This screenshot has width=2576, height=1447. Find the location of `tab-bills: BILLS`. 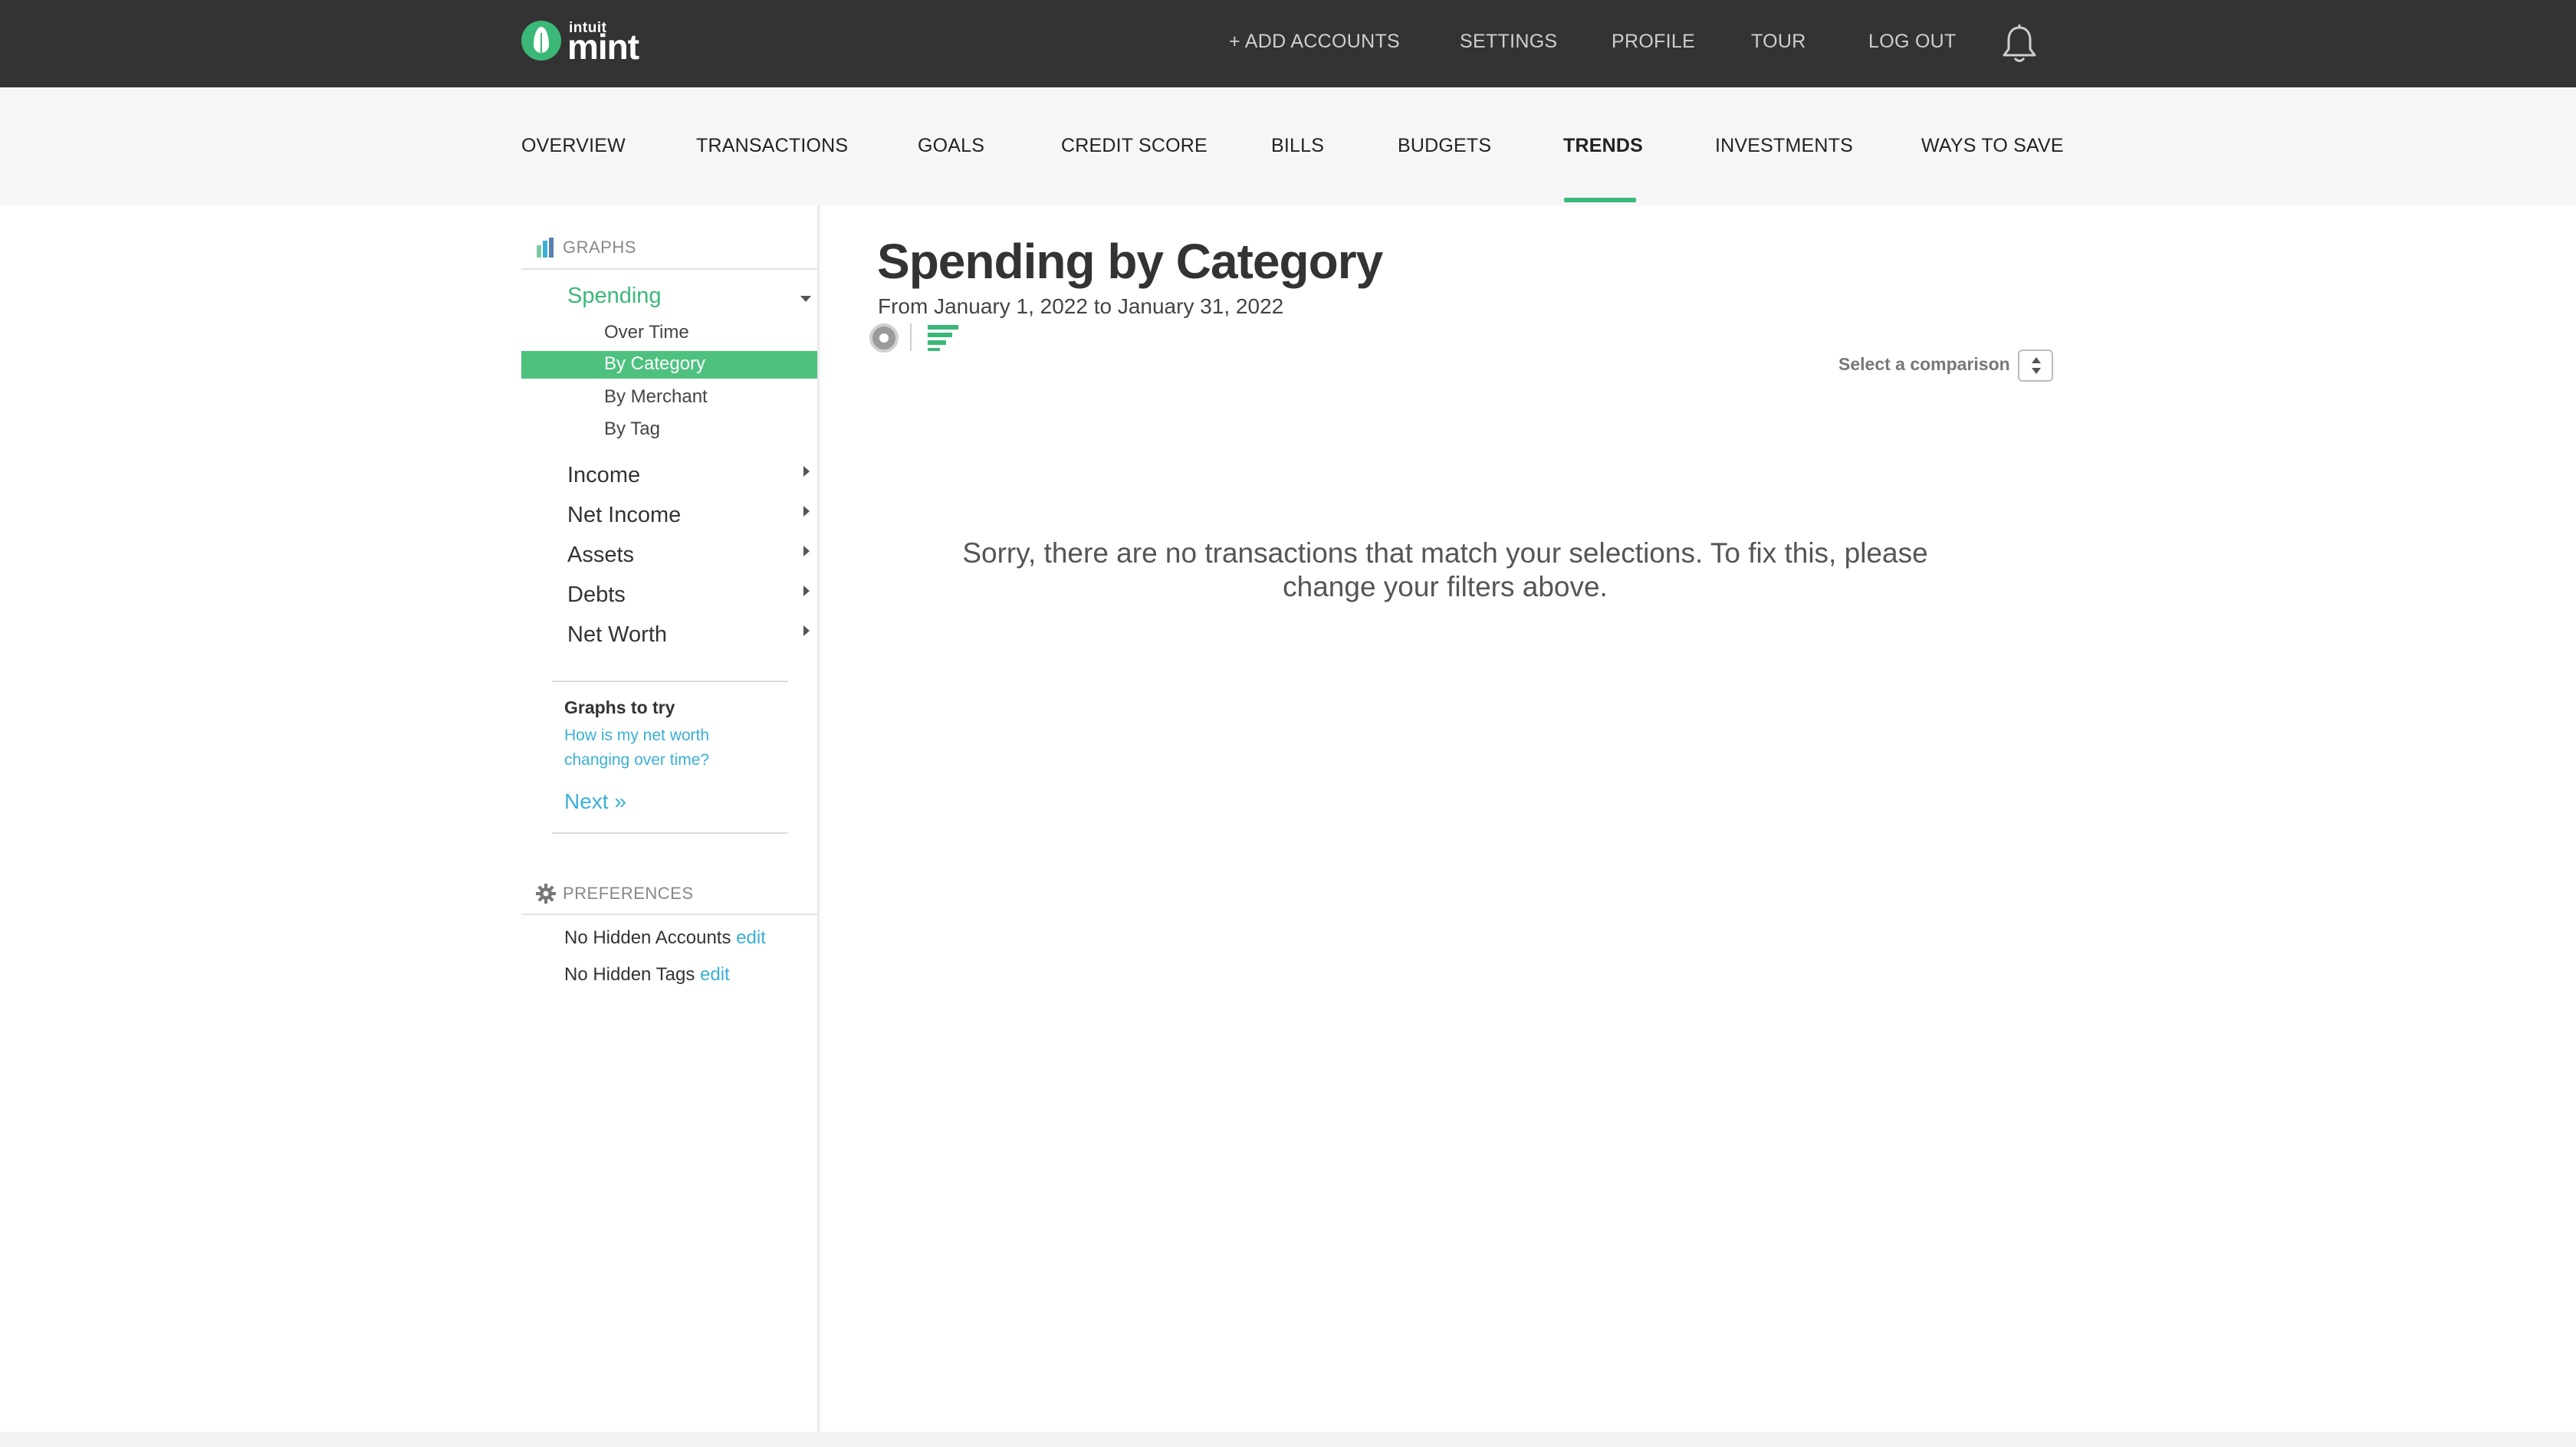

tab-bills: BILLS is located at coordinates (1297, 146).